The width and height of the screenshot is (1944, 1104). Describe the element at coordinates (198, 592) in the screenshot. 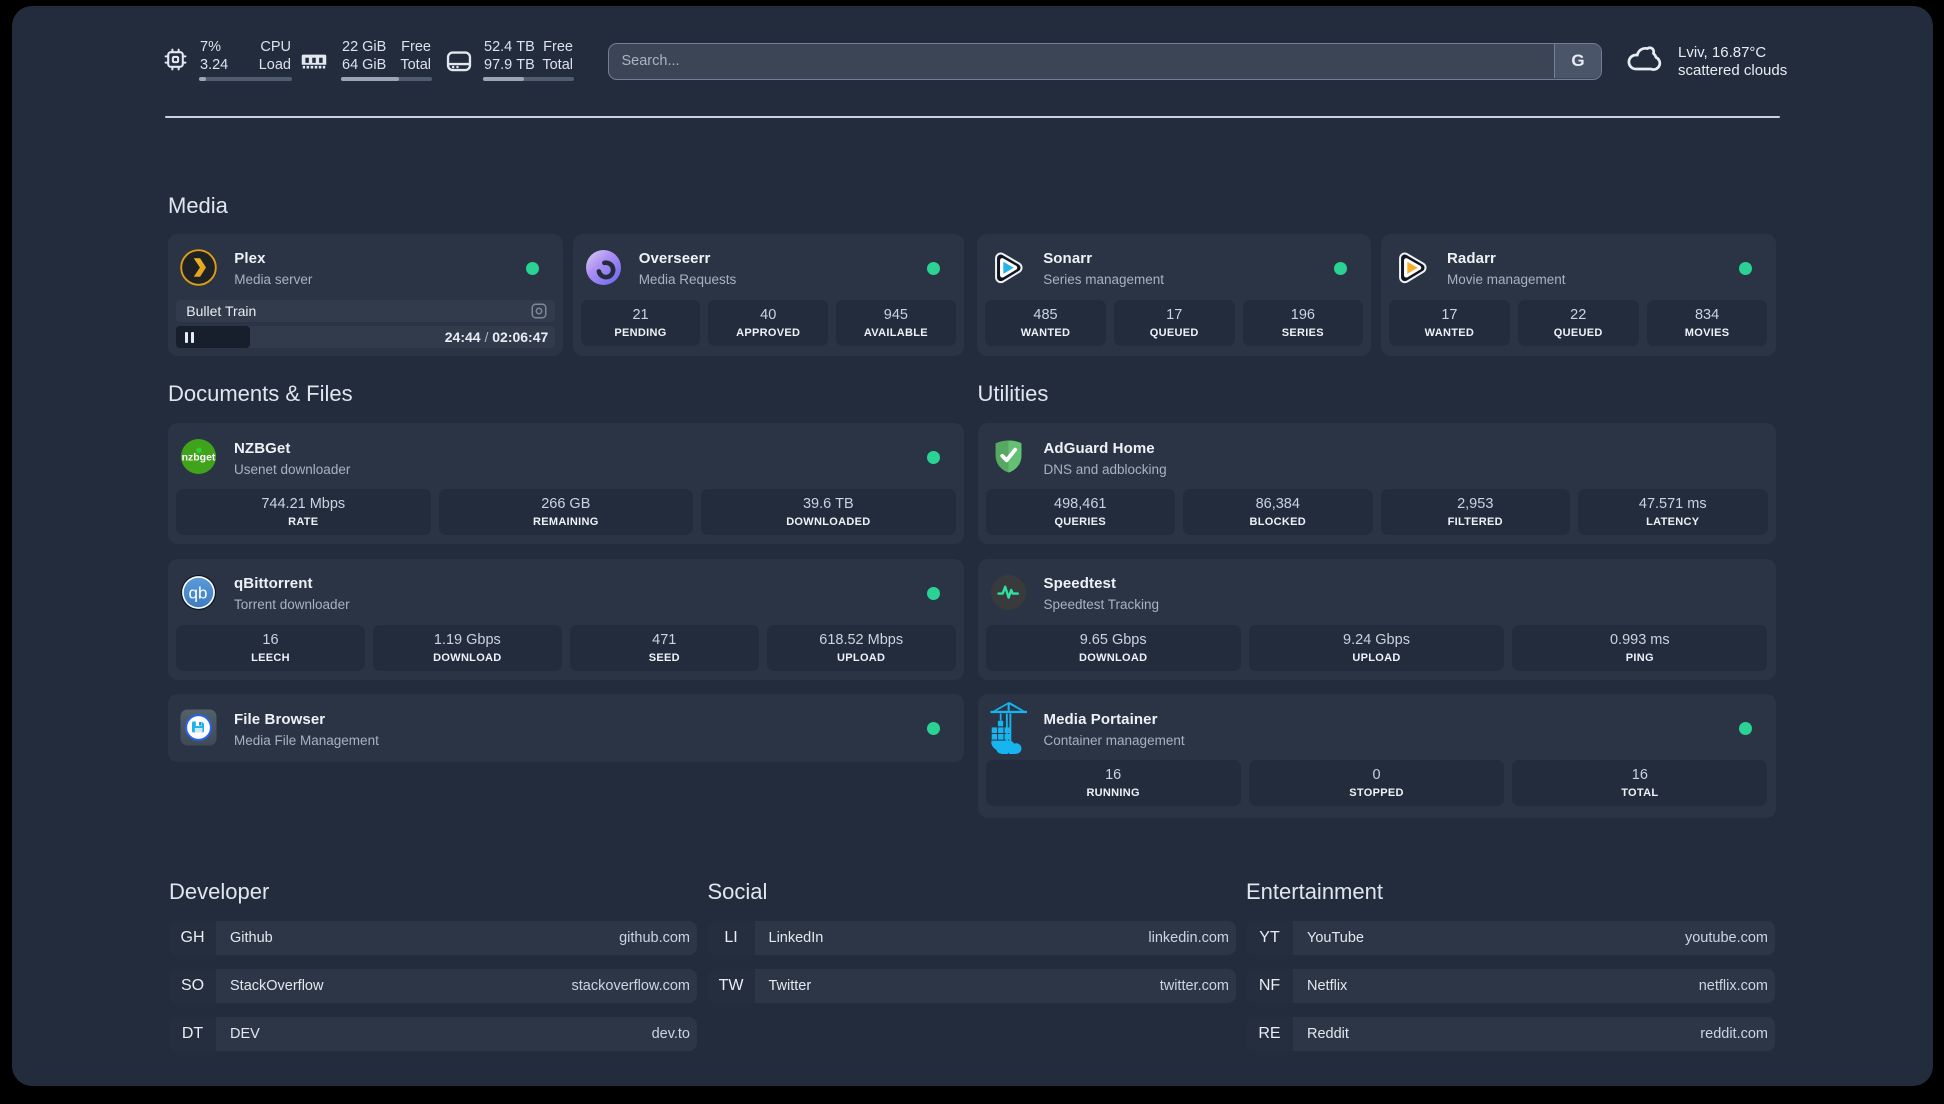

I see `svg-text: qb` at that location.